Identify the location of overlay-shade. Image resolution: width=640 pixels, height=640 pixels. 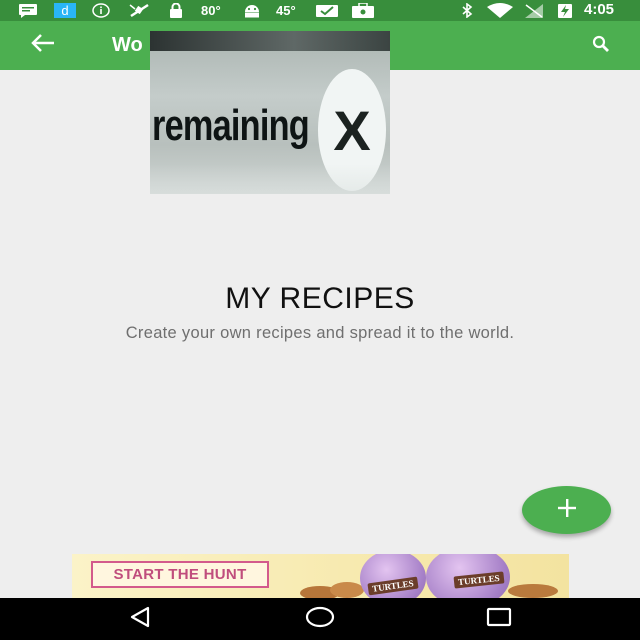
(270, 179).